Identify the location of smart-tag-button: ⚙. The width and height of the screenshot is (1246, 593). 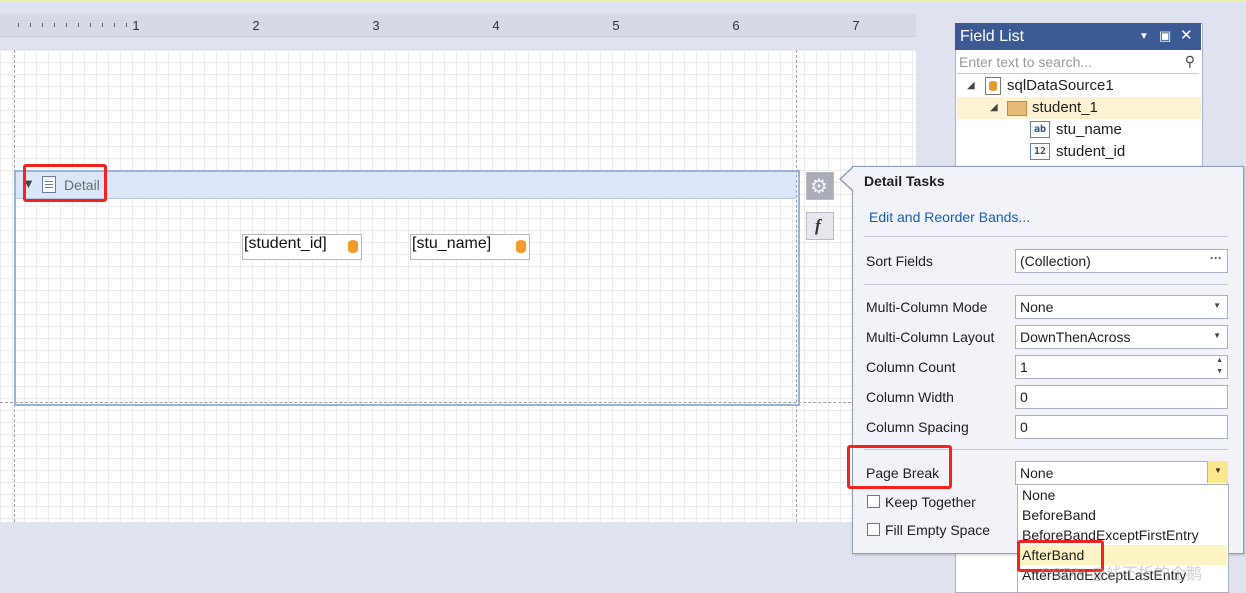
(820, 186).